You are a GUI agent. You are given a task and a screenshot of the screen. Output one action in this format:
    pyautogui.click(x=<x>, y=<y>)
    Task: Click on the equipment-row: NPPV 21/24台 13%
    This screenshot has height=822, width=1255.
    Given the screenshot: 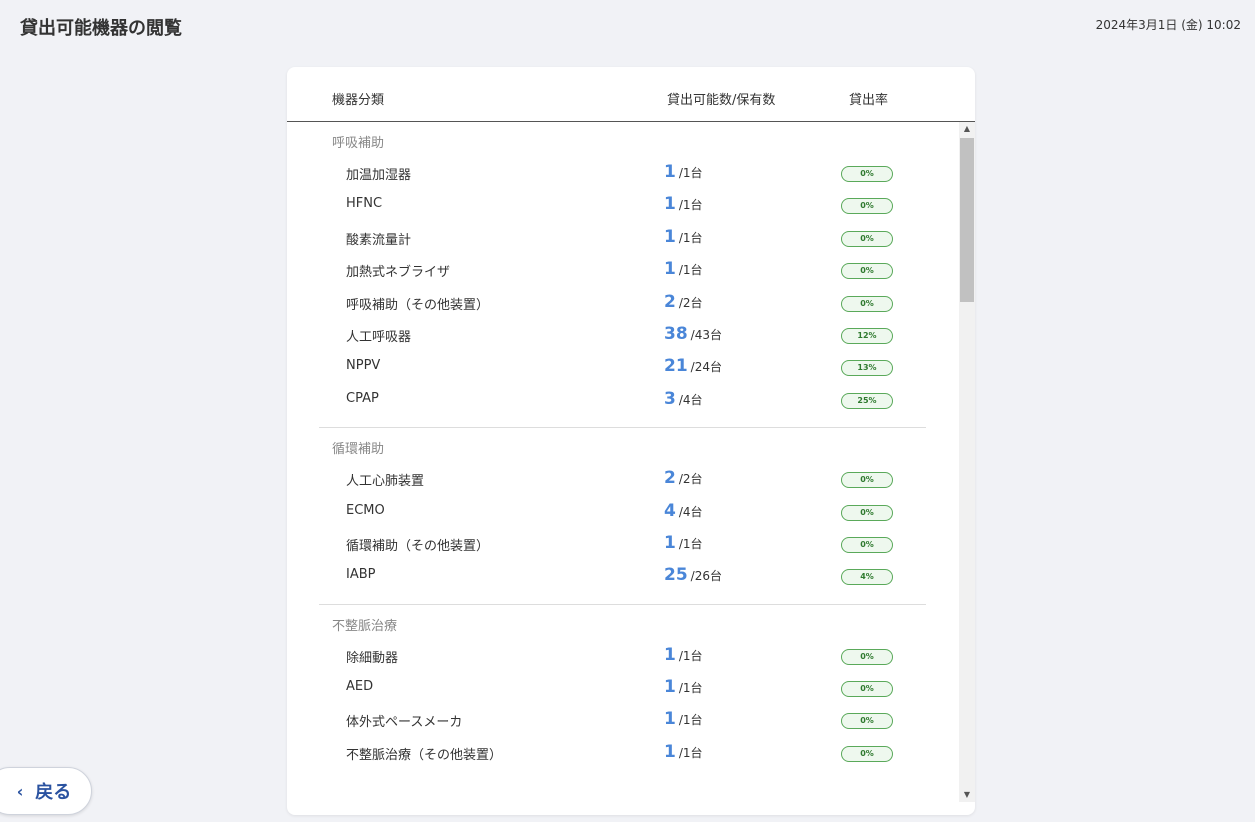 What is the action you would take?
    pyautogui.click(x=622, y=368)
    